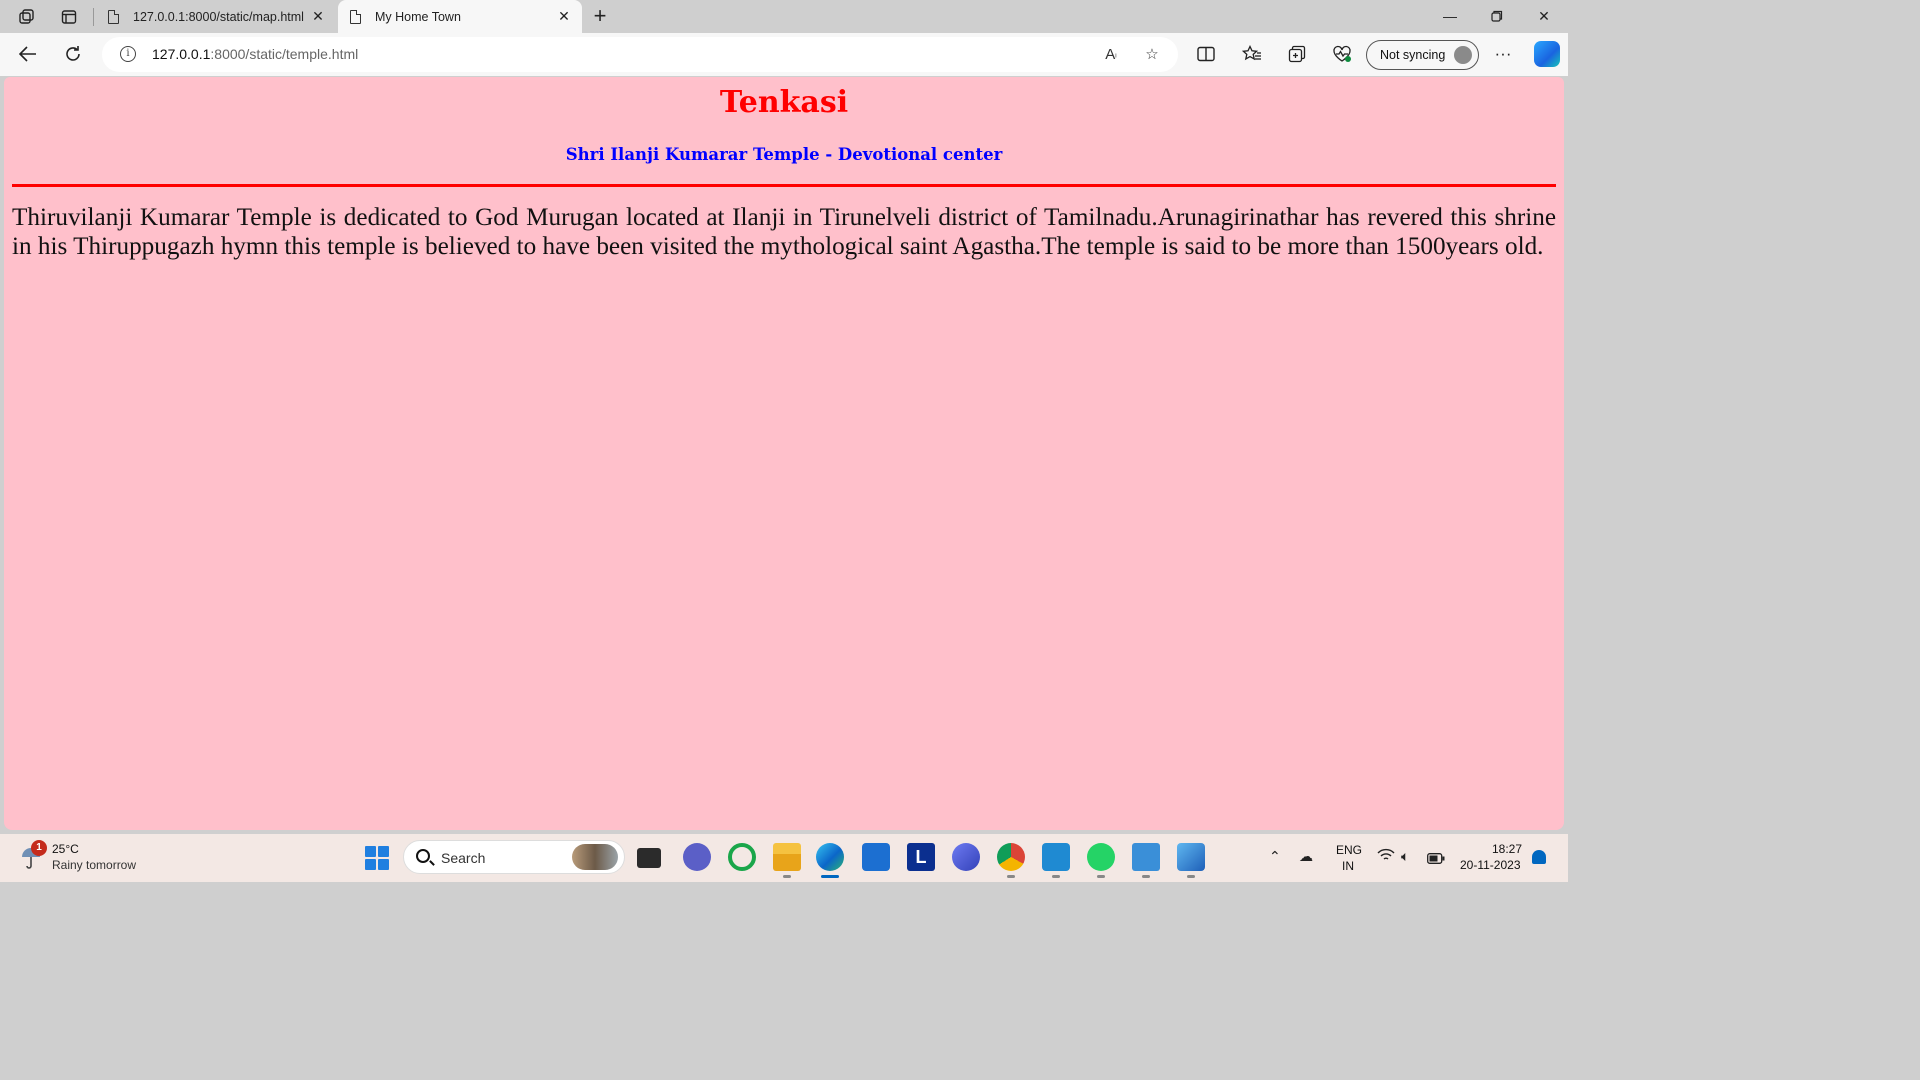 This screenshot has height=1080, width=1920. What do you see at coordinates (600, 16) in the screenshot?
I see `new-tab-icon: +` at bounding box center [600, 16].